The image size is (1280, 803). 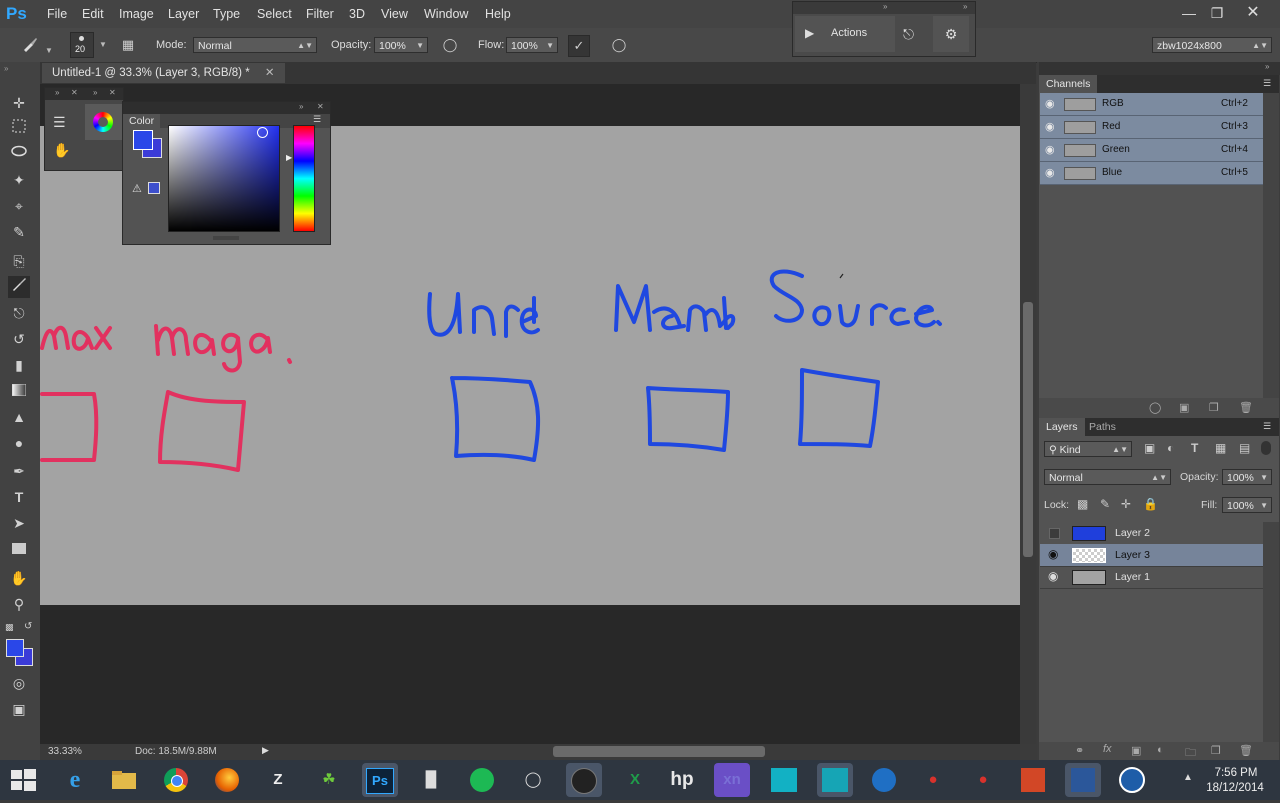 What do you see at coordinates (908, 34) in the screenshot?
I see `history-icon: ⎋` at bounding box center [908, 34].